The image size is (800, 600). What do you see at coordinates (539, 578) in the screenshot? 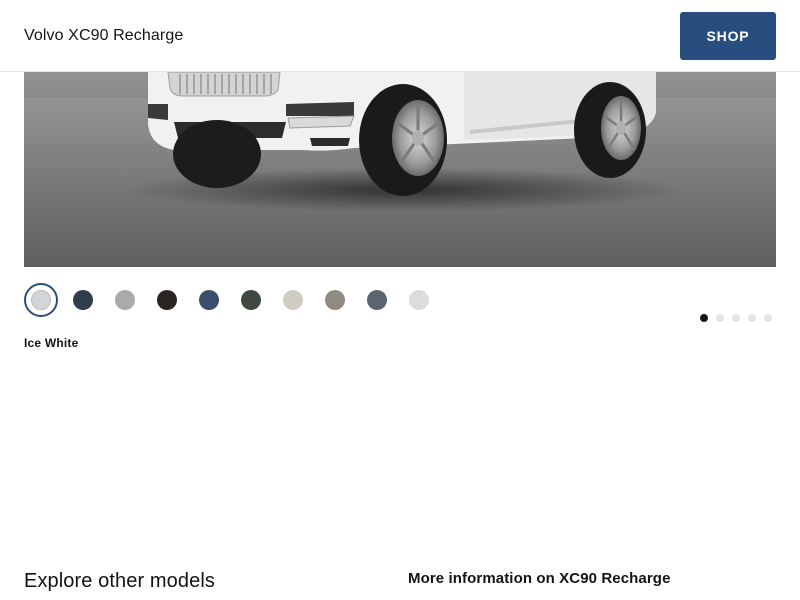
I see `more-info-heading: More information on XC90 Recharge` at bounding box center [539, 578].